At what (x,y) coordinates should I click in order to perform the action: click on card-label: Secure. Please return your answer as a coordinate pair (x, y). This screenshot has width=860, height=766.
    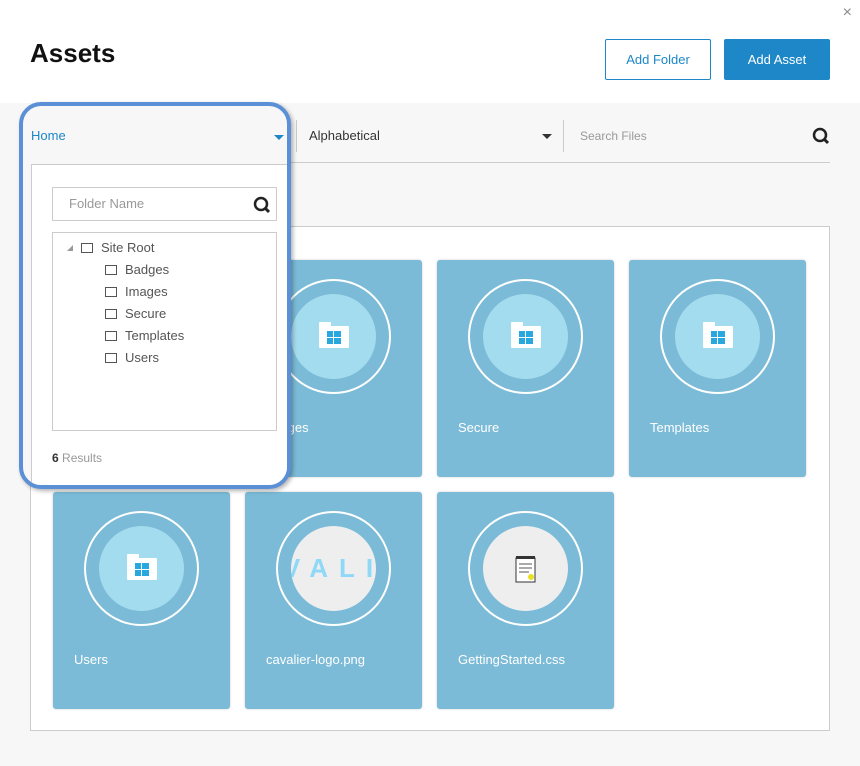
    Looking at the image, I should click on (479, 427).